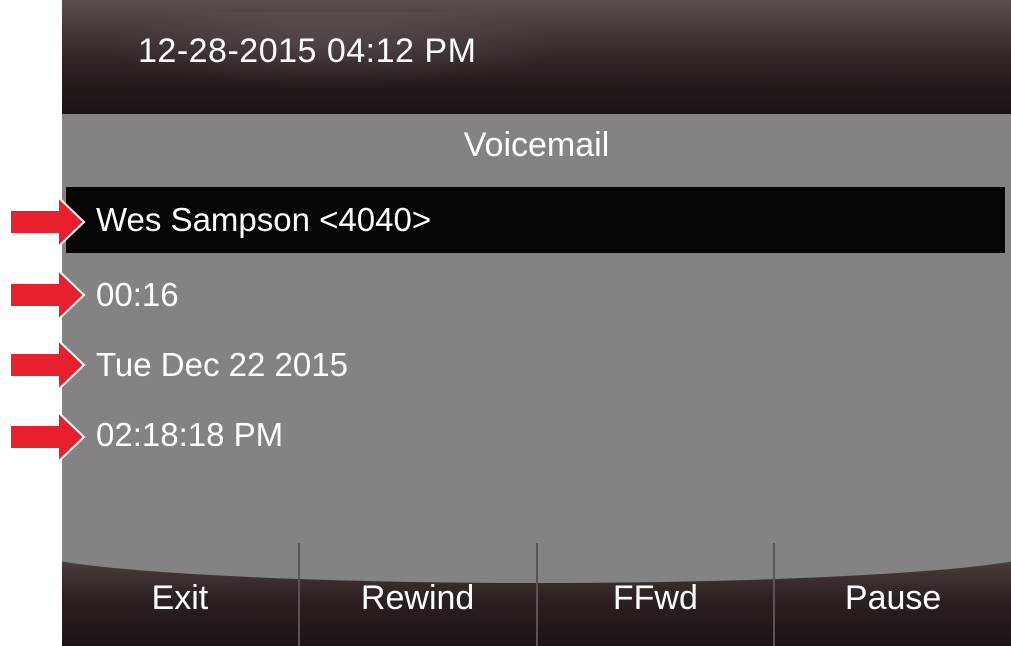 The height and width of the screenshot is (646, 1011). I want to click on page-title: Voicemail, so click(536, 145).